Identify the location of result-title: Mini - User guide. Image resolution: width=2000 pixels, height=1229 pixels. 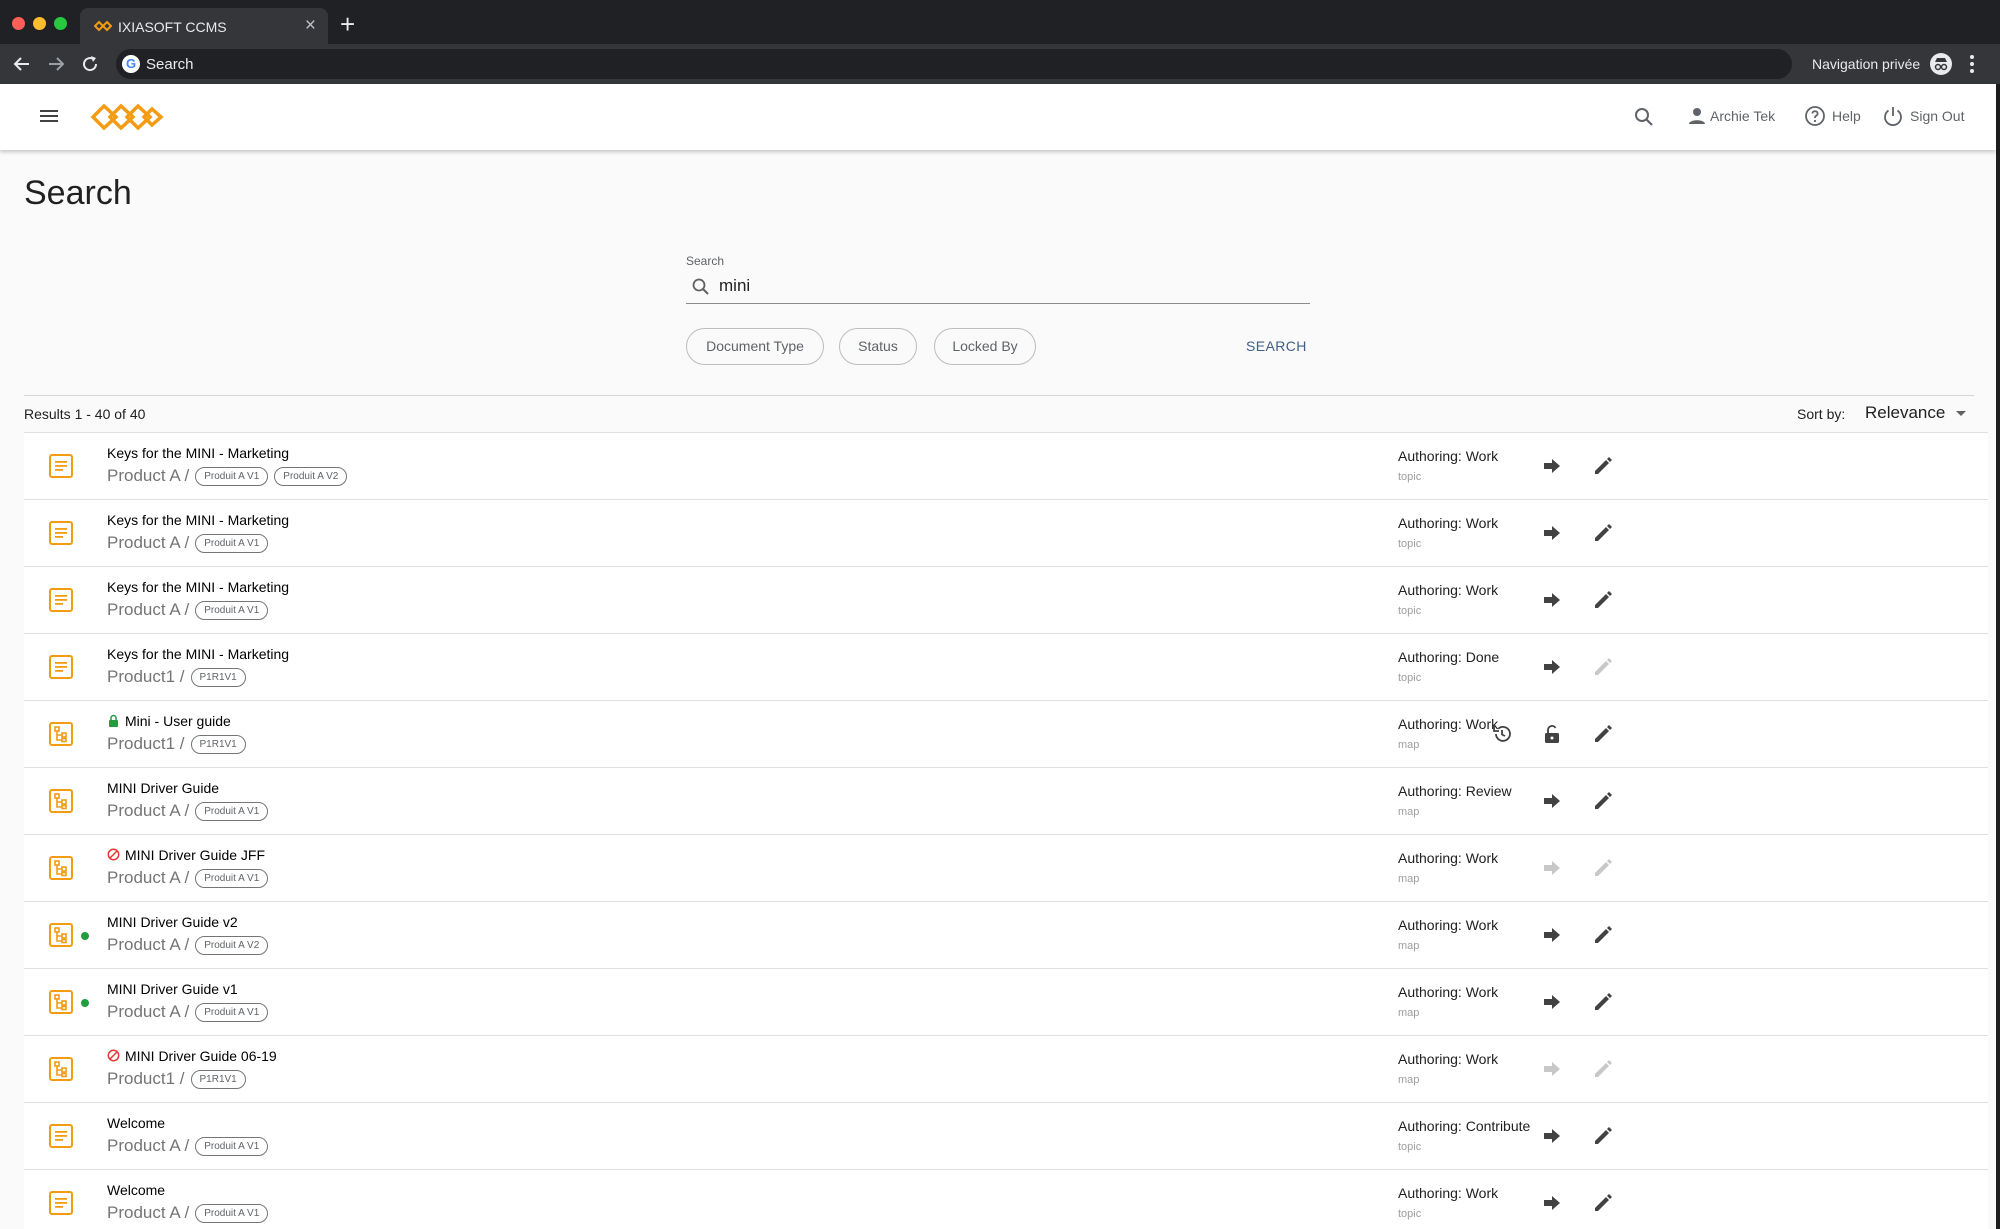
(169, 721).